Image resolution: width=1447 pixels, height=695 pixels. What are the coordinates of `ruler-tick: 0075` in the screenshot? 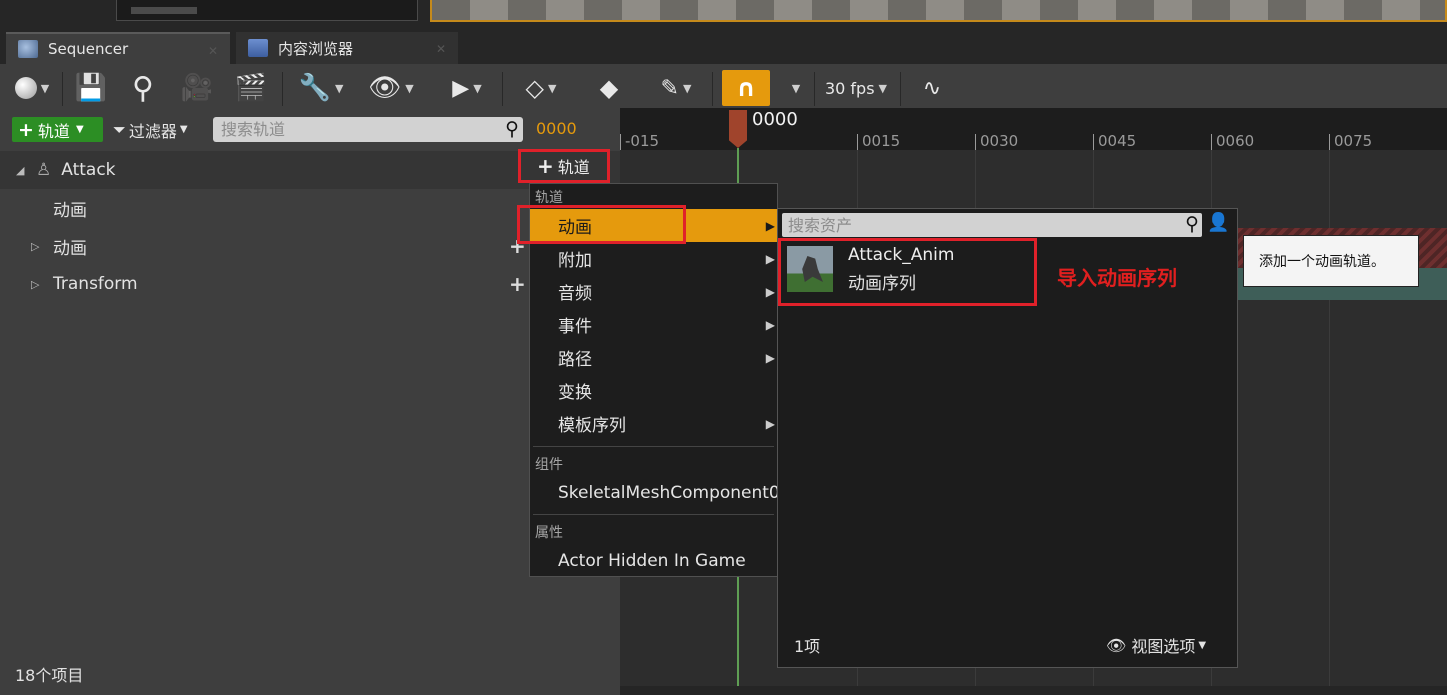 It's located at (1350, 142).